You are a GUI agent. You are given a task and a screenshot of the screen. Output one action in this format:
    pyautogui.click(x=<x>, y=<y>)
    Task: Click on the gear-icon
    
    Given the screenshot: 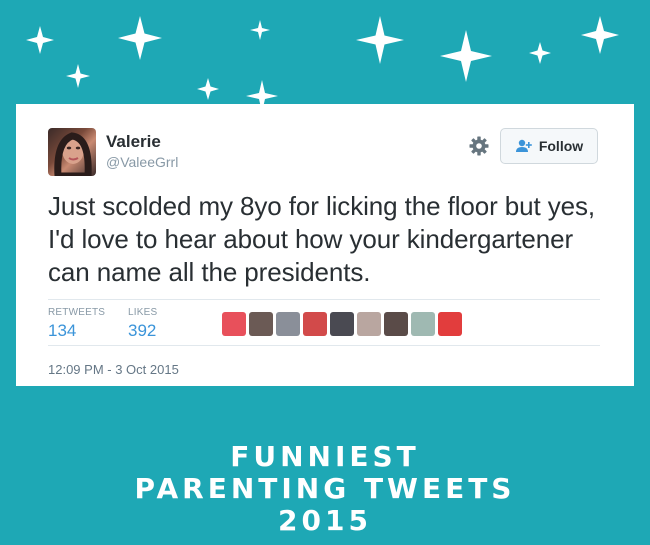 What is the action you would take?
    pyautogui.click(x=479, y=146)
    